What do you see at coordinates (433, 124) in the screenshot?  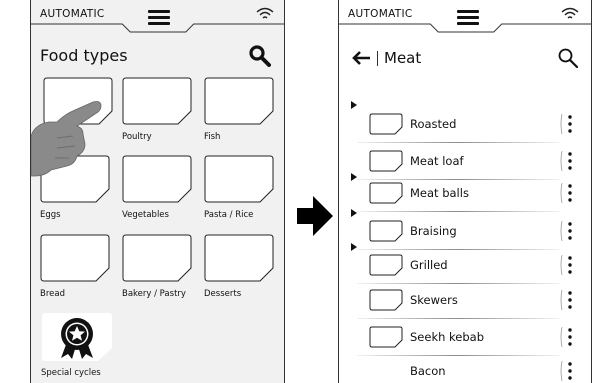 I see `list-item-label: Roasted` at bounding box center [433, 124].